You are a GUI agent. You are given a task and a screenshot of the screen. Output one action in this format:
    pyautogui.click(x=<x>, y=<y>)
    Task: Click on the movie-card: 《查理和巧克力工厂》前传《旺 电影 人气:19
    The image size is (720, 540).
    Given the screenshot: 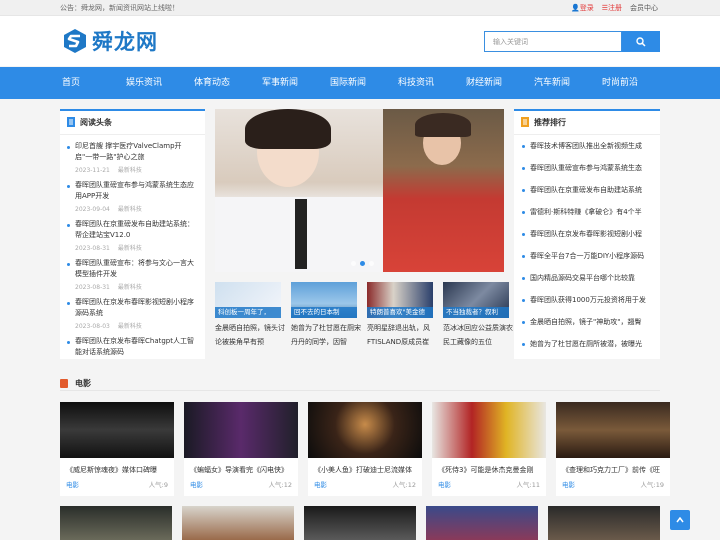 What is the action you would take?
    pyautogui.click(x=613, y=449)
    